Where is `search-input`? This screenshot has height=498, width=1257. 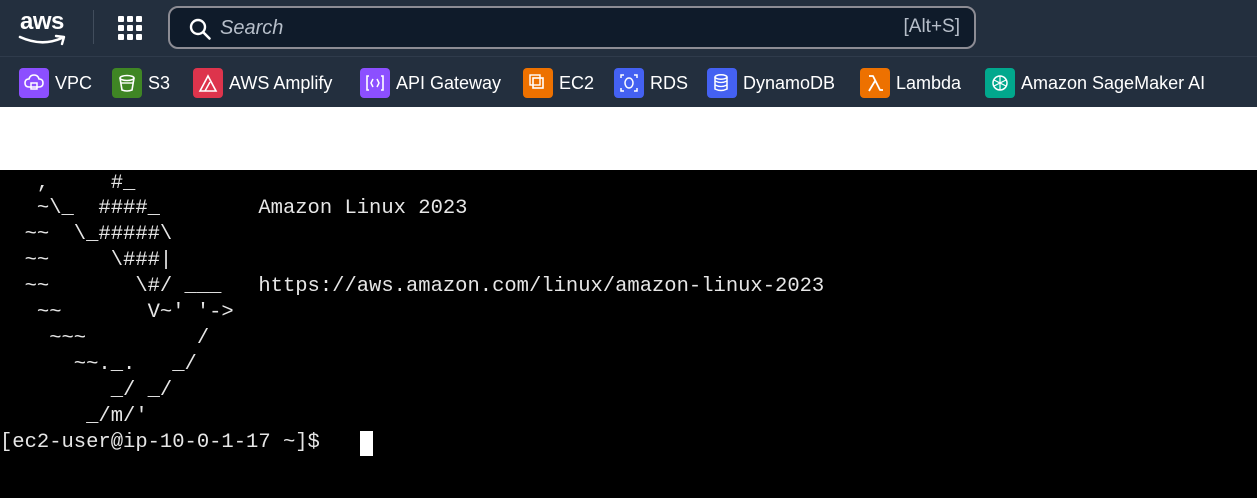 search-input is located at coordinates (520, 28).